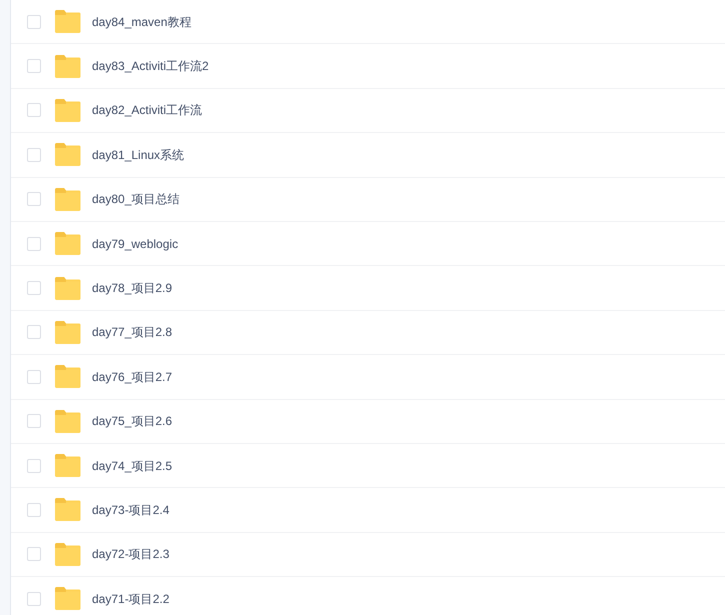  Describe the element at coordinates (132, 332) in the screenshot. I see `folder-name: day77_项目2.8` at that location.